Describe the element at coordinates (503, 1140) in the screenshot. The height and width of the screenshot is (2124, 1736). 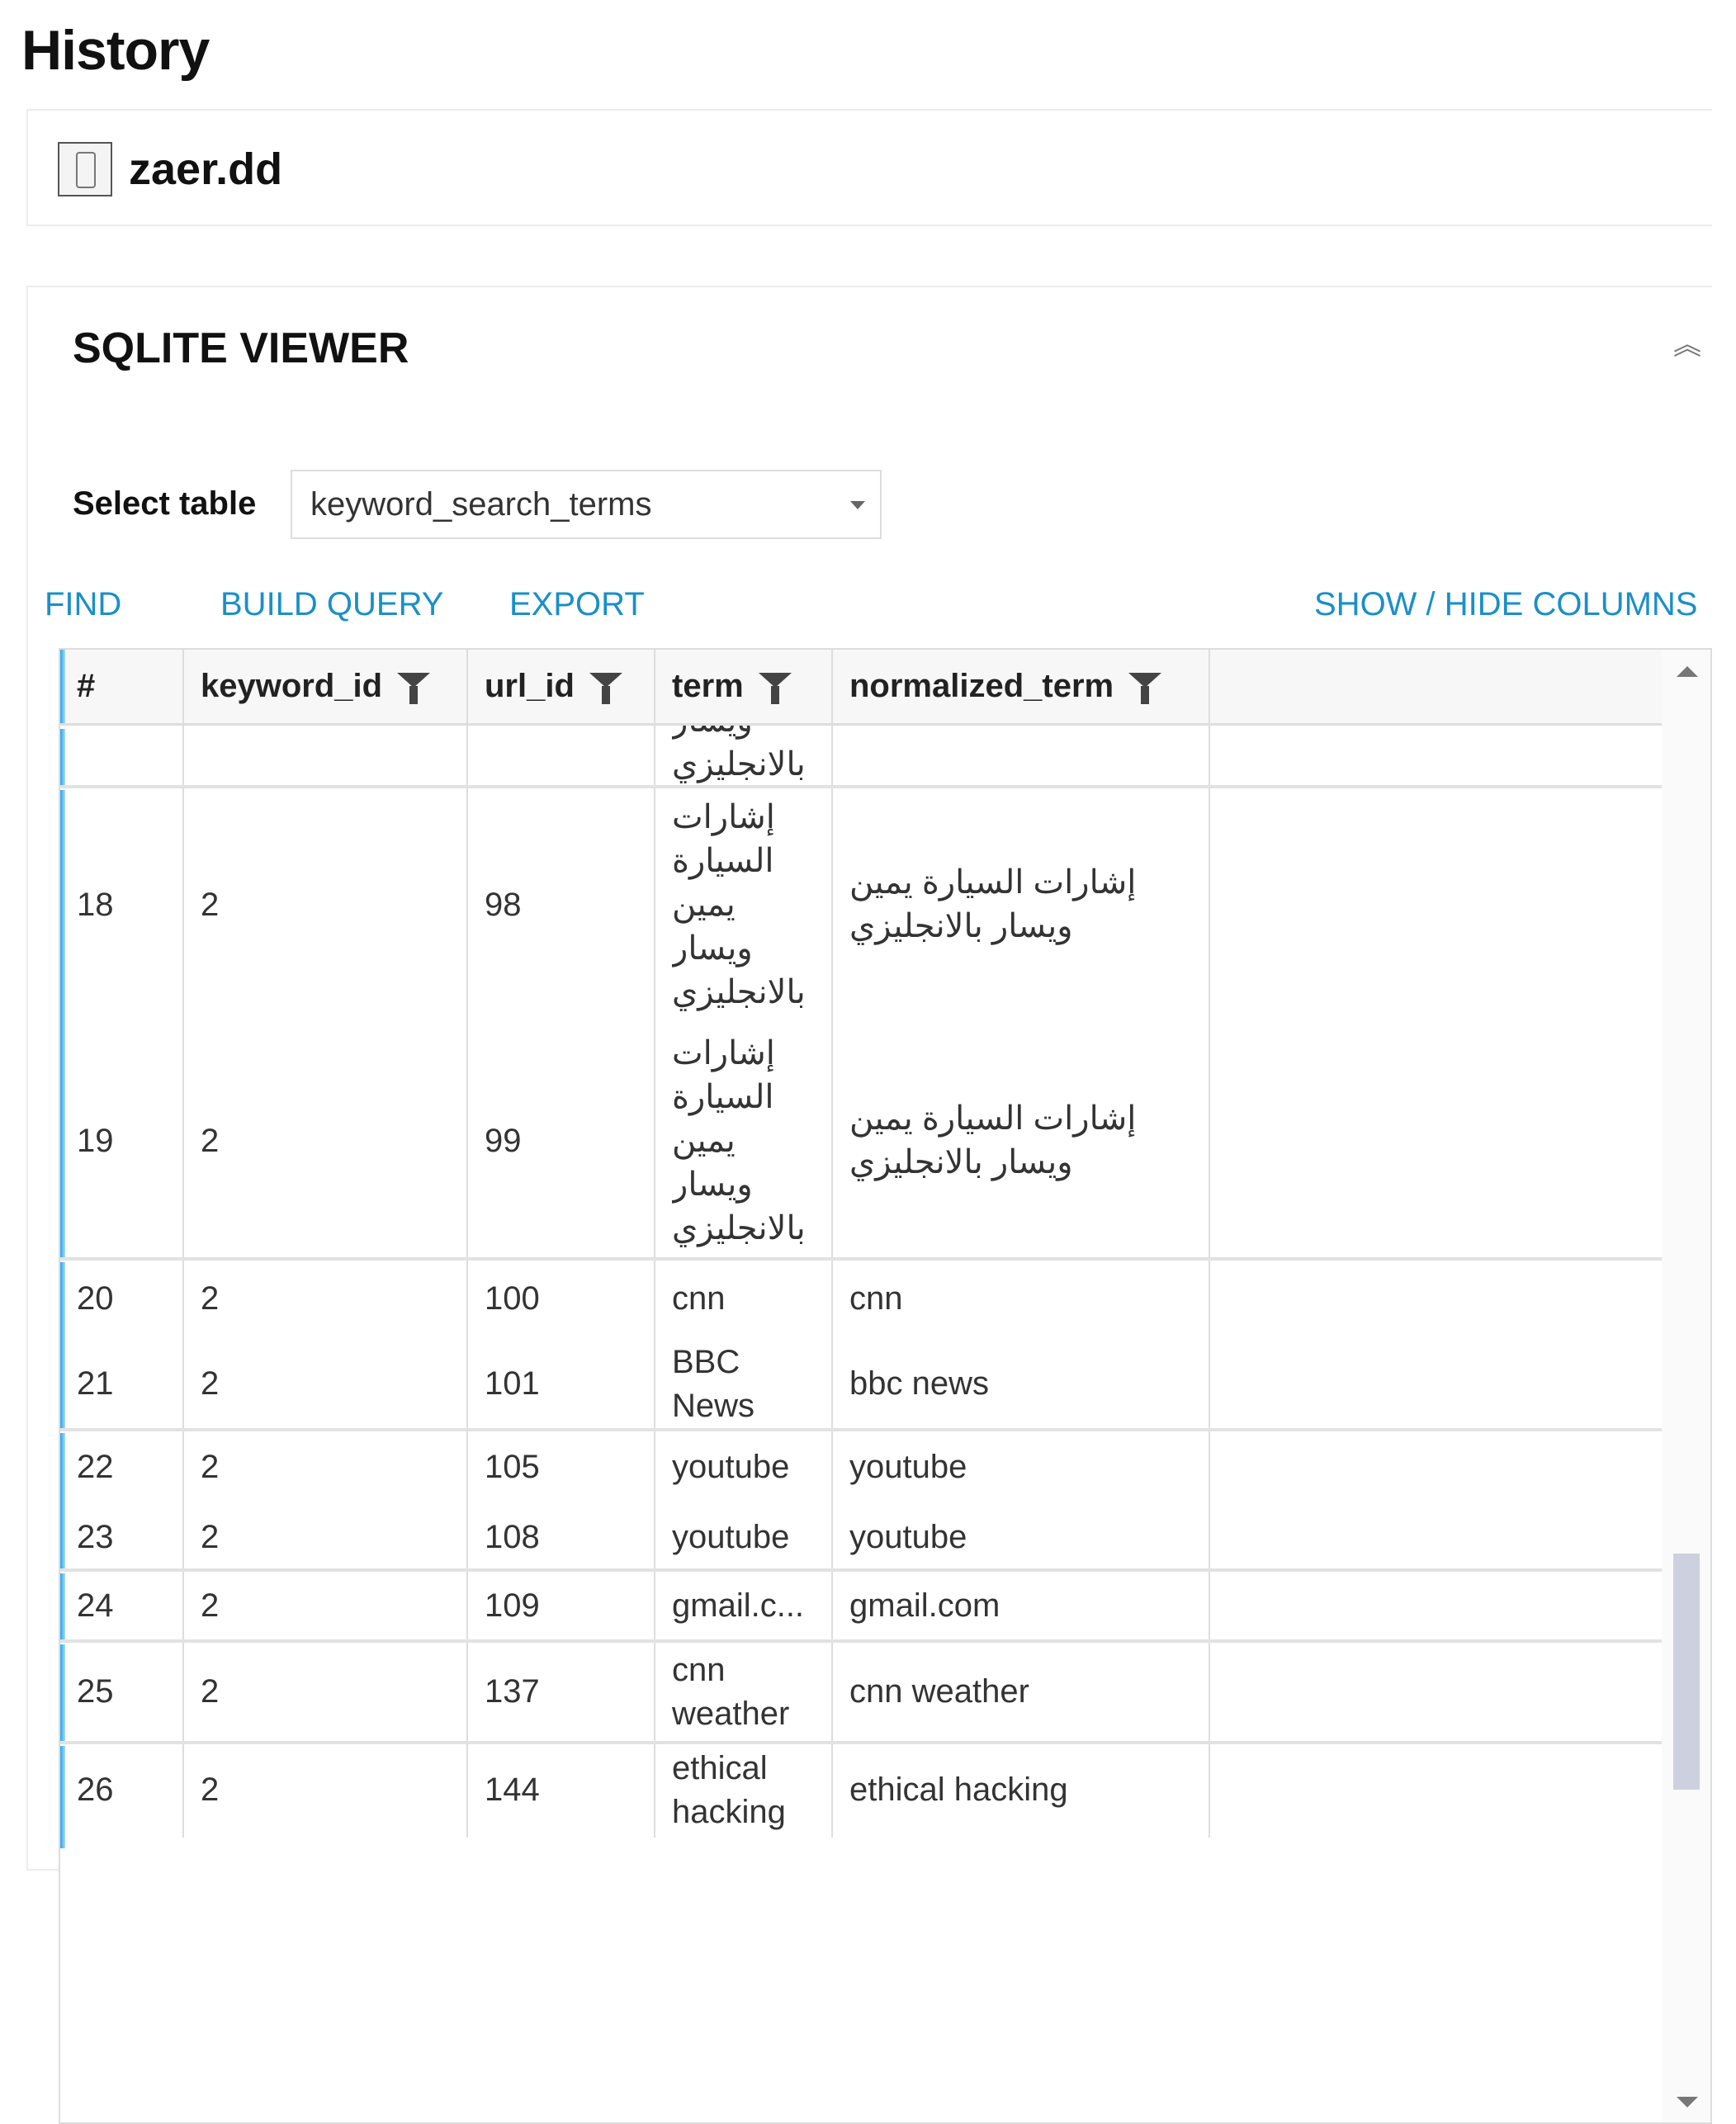
I see `cell-text: 99` at that location.